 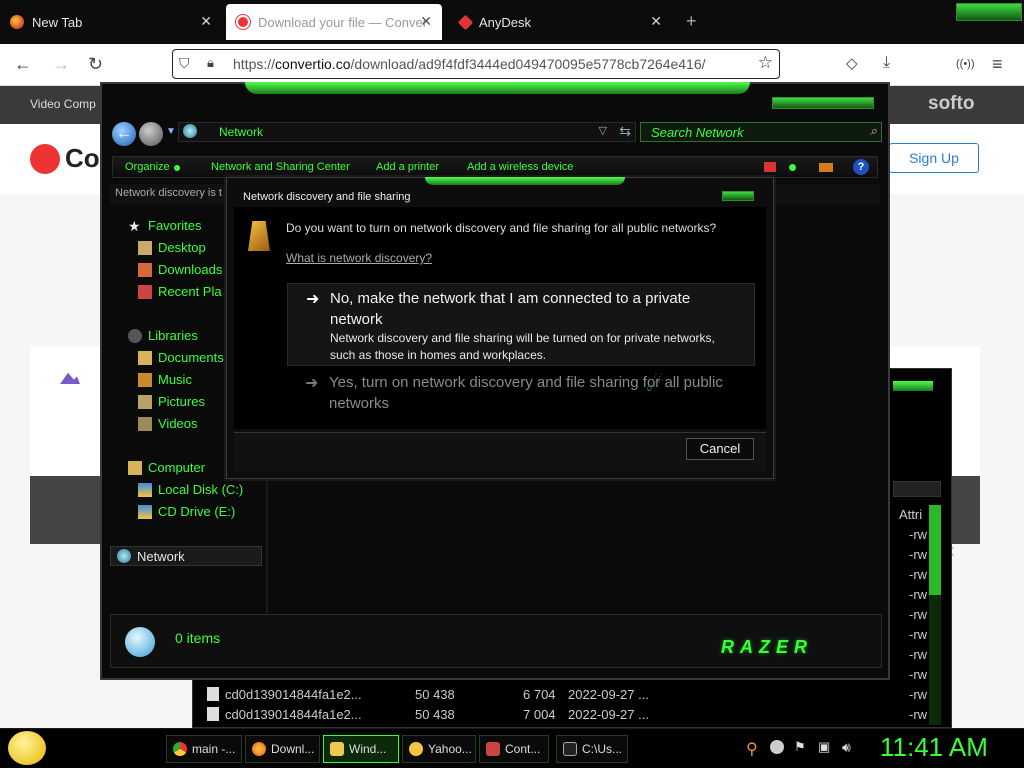 I want to click on documents-icon, so click(x=145, y=357).